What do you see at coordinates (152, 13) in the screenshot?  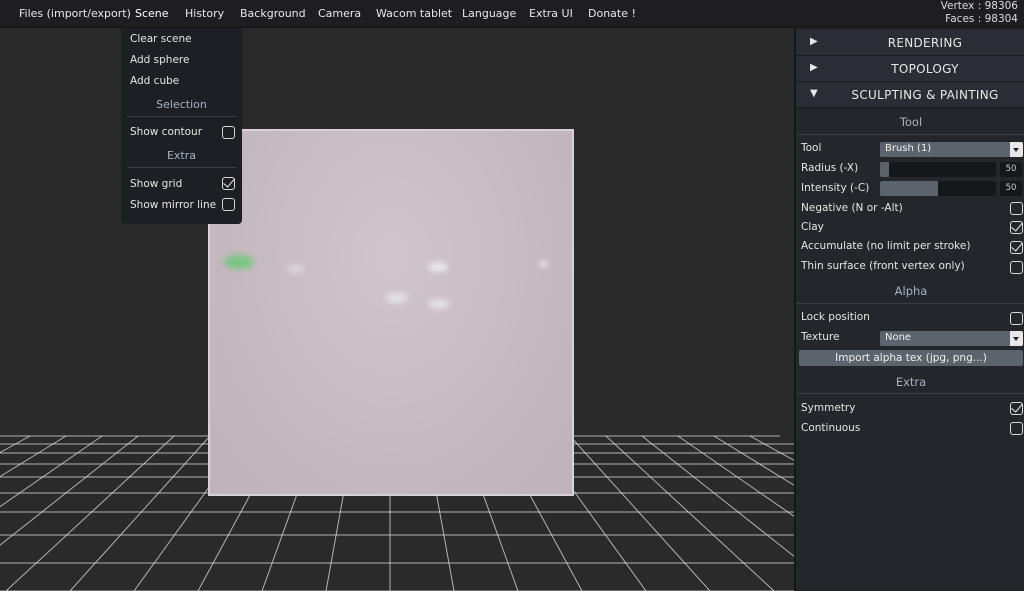 I see `menu-scene: Scene` at bounding box center [152, 13].